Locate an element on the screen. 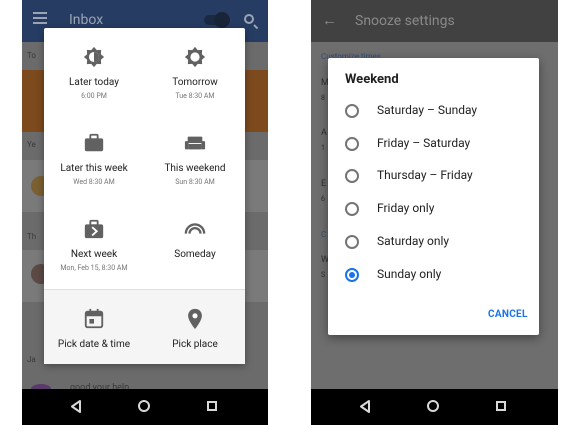 This screenshot has width=579, height=425. snooze-option-time: Mon, Feb 15, 8:30 AM is located at coordinates (94, 268).